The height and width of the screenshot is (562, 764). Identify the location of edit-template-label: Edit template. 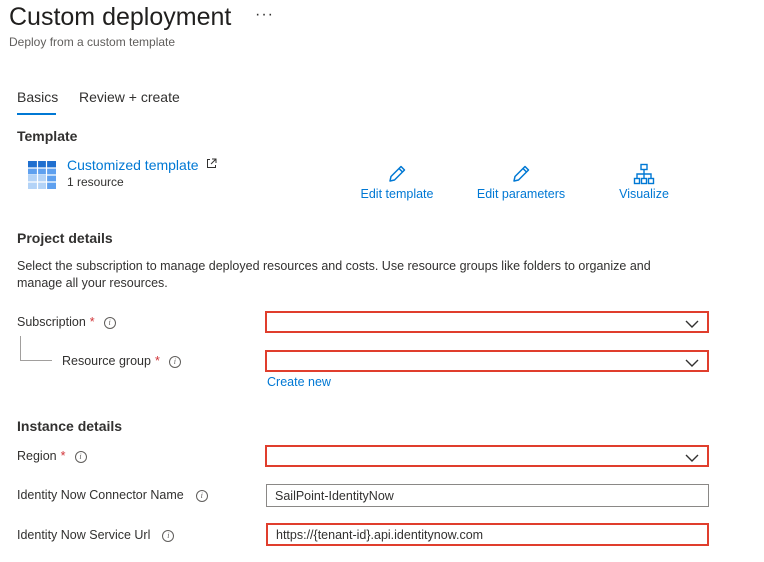
(397, 194).